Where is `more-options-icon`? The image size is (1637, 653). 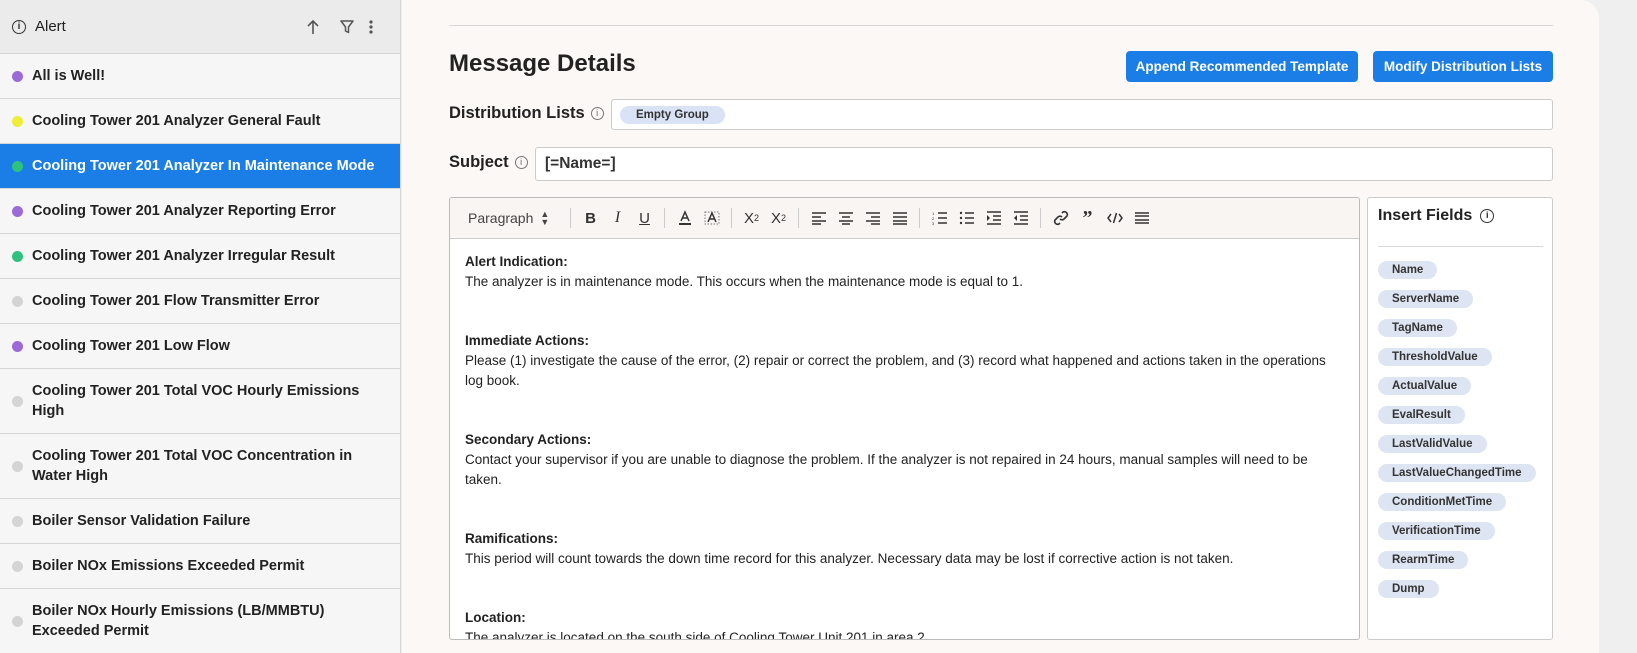
more-options-icon is located at coordinates (371, 27).